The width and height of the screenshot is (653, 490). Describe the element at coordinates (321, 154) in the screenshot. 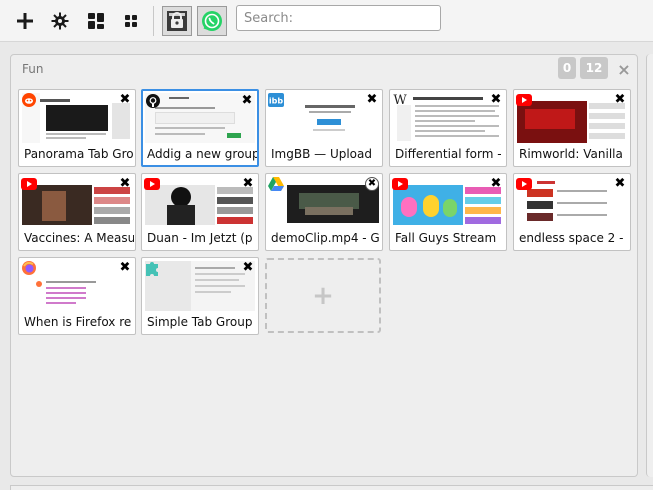

I see `tab-title: ImgBB — Upload` at that location.